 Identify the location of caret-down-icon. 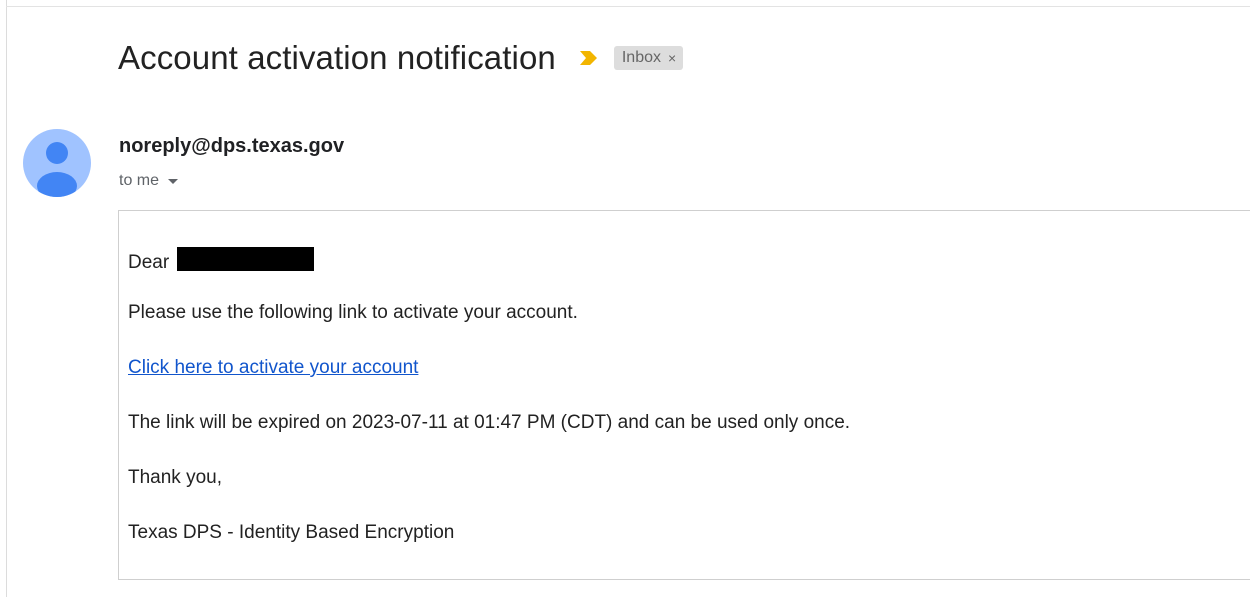
(173, 181).